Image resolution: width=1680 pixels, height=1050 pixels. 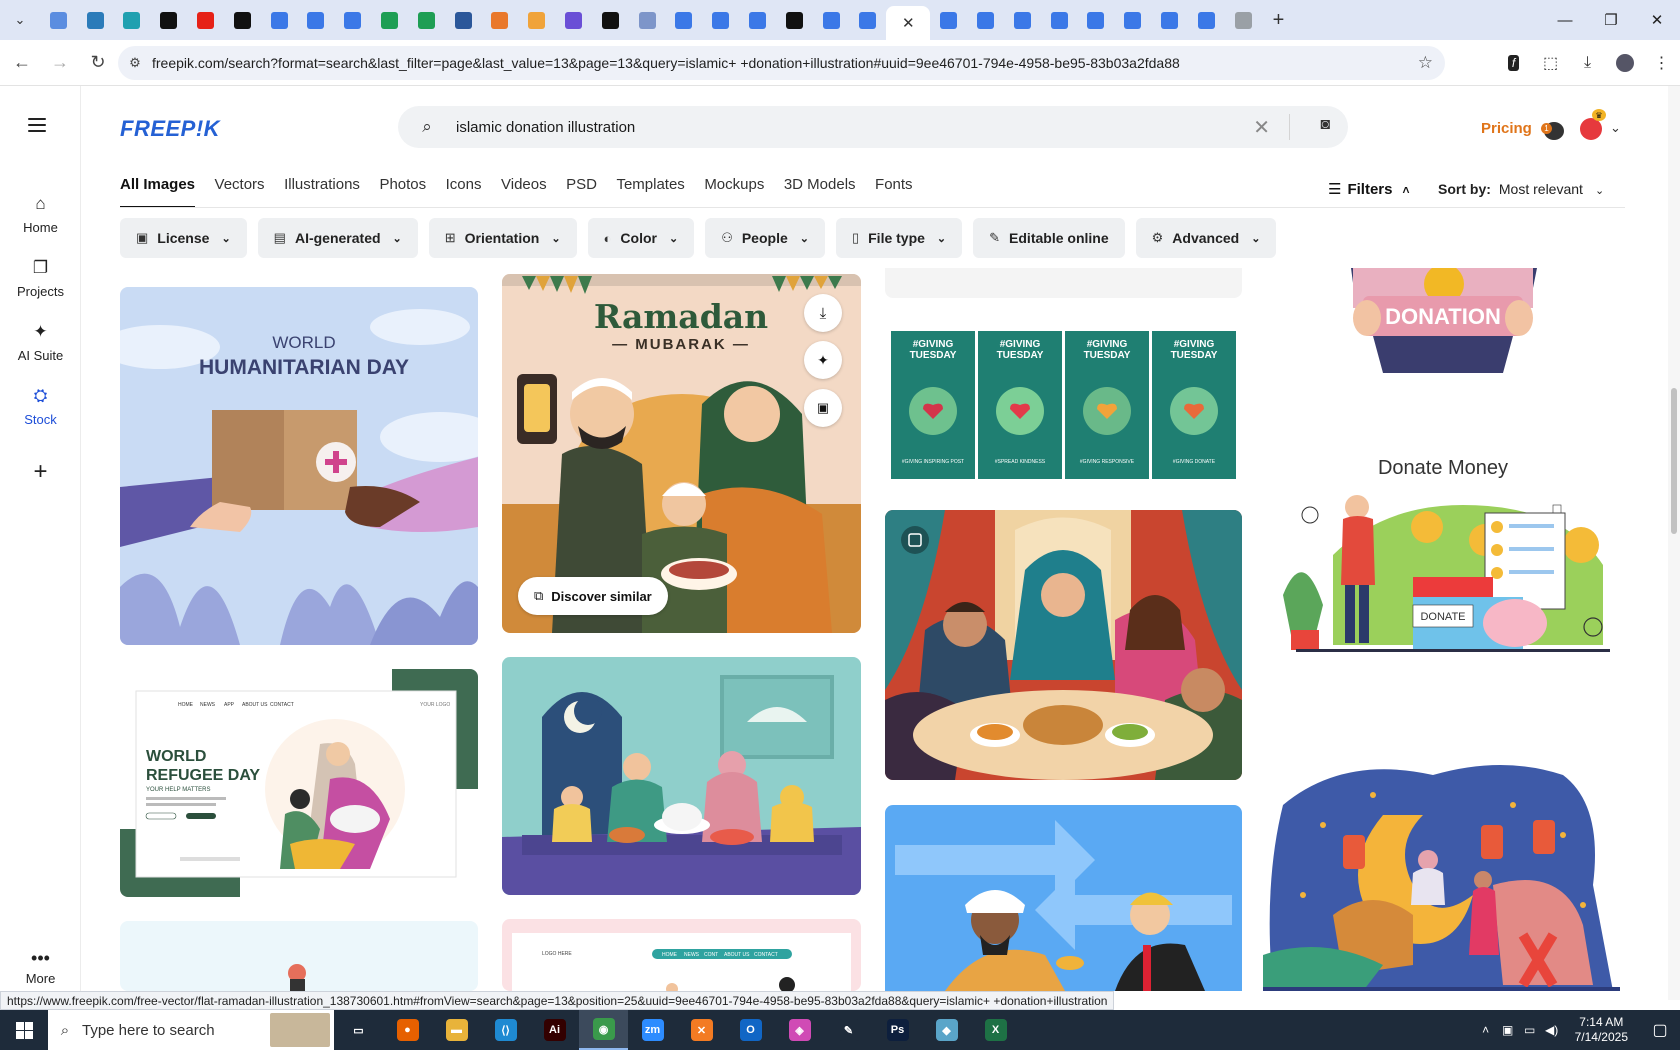 I want to click on filter-chip-ai-generated: ▤ AI-generated ⌄, so click(x=337, y=238).